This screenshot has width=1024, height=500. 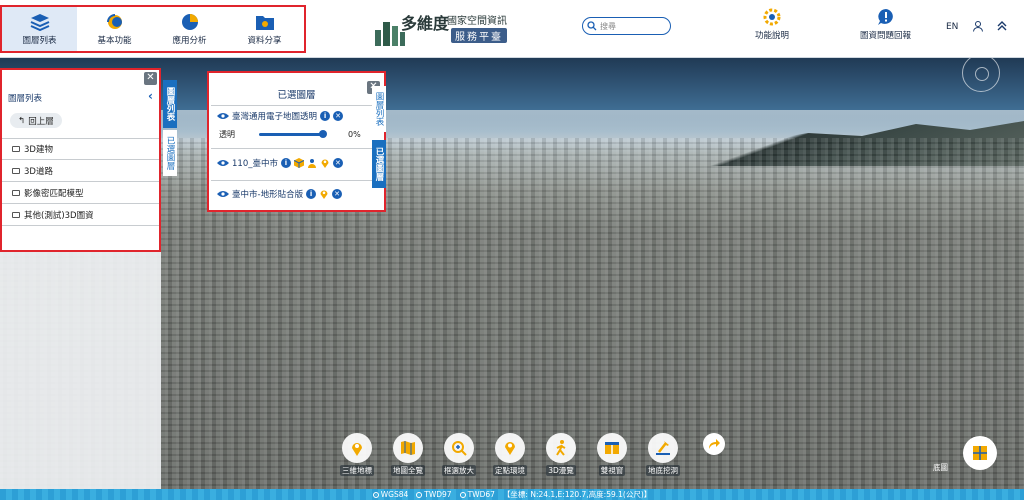 What do you see at coordinates (38, 171) in the screenshot?
I see `list-item-label: 3D道路` at bounding box center [38, 171].